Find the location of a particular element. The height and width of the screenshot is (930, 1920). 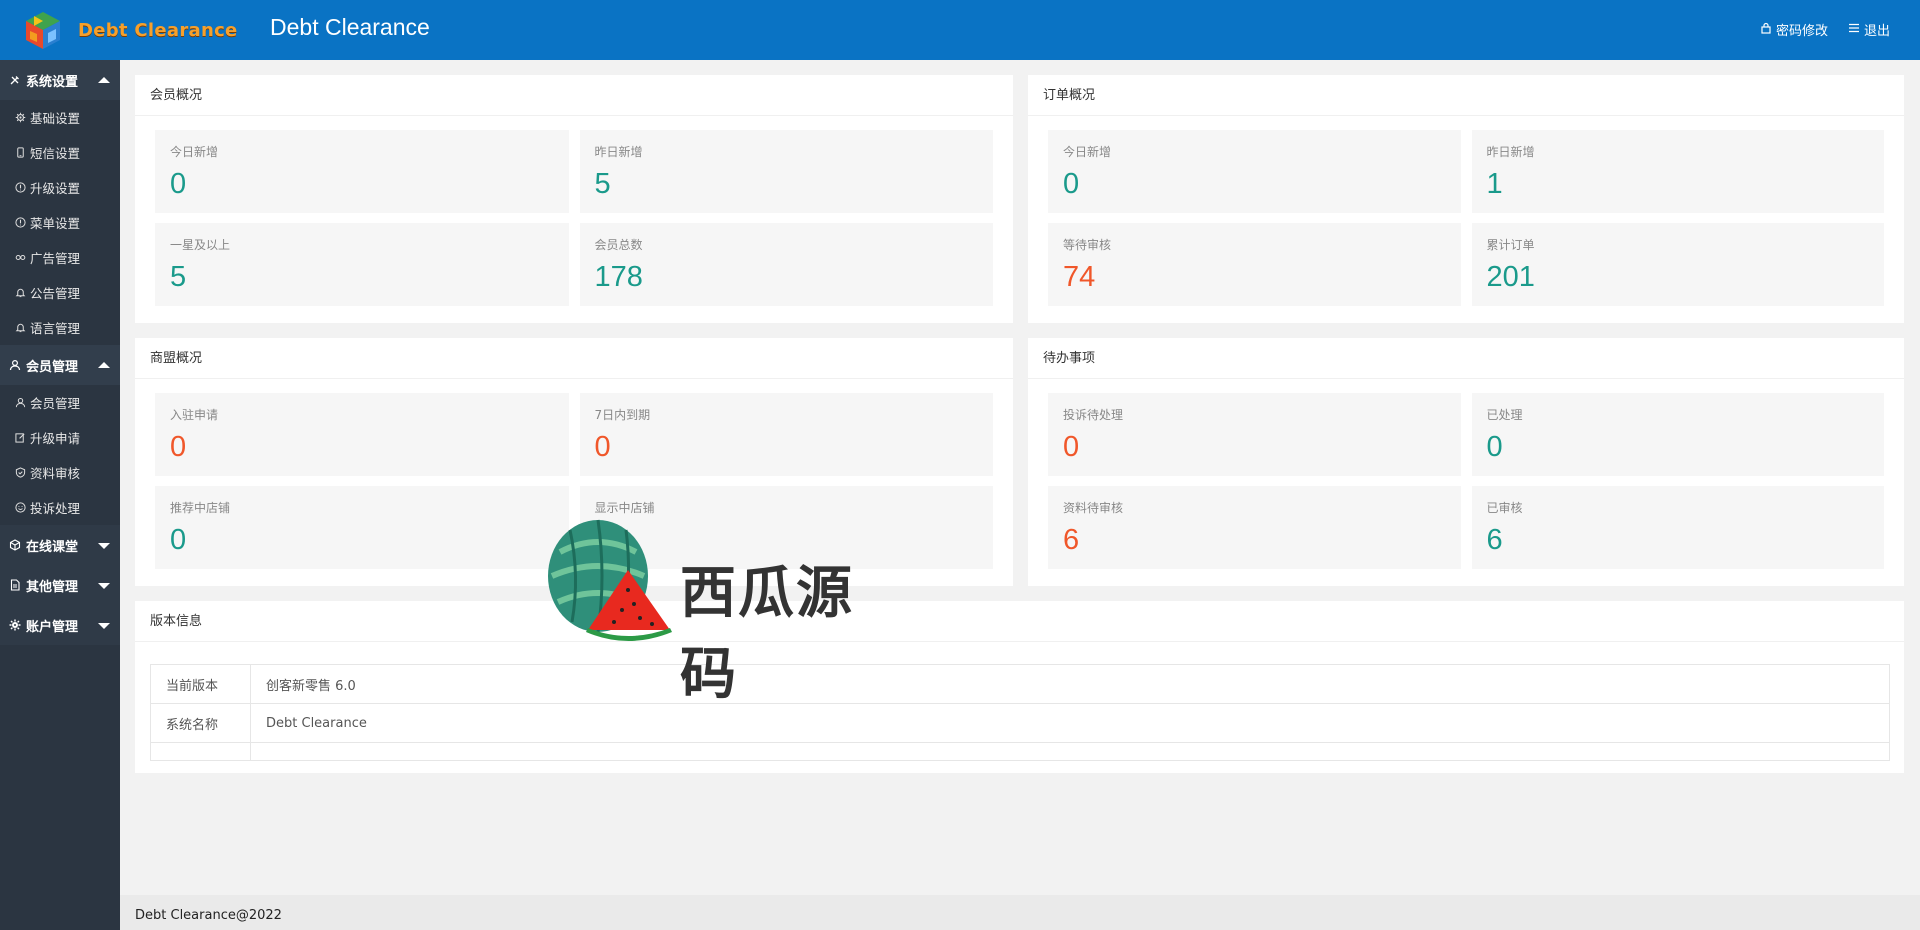

todo-card: 待办事项 投诉待处理 0 已处理 0 资料待审核 6 已审核 6 is located at coordinates (1466, 462).